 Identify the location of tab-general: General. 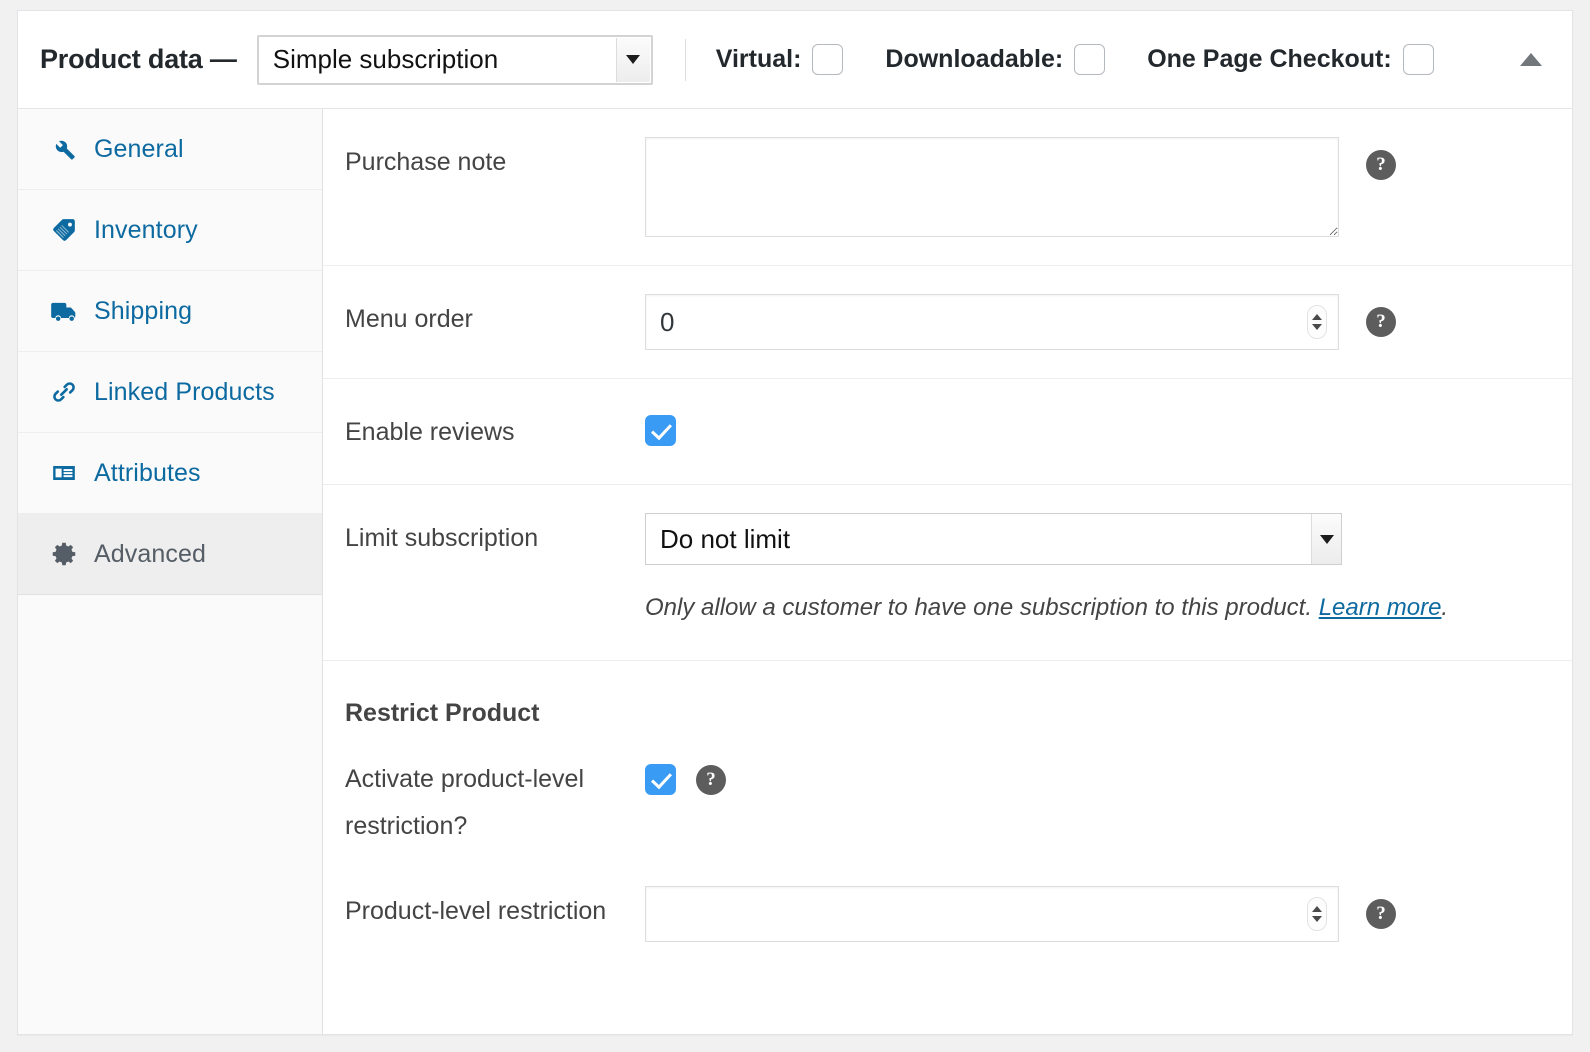
(170, 149).